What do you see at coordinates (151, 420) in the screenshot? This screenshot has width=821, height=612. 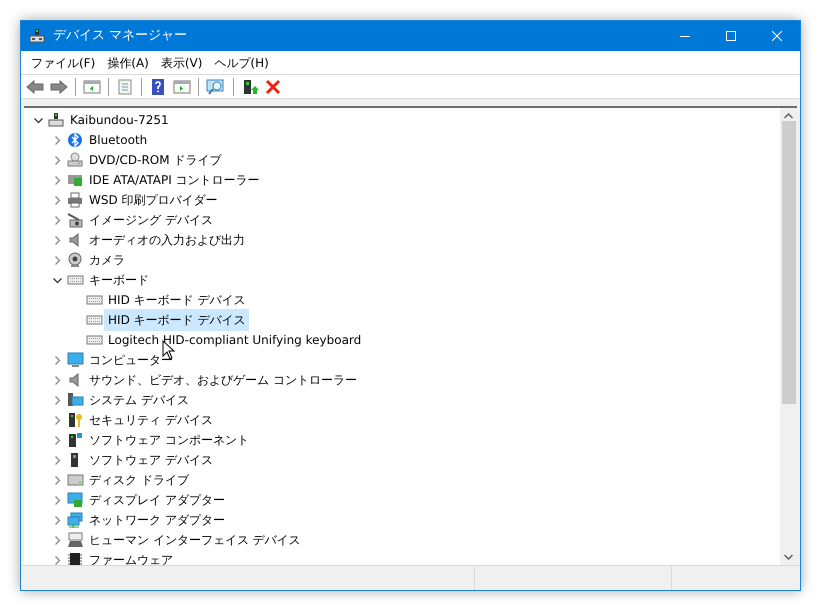 I see `tree-item: セキュリティ デバイス` at bounding box center [151, 420].